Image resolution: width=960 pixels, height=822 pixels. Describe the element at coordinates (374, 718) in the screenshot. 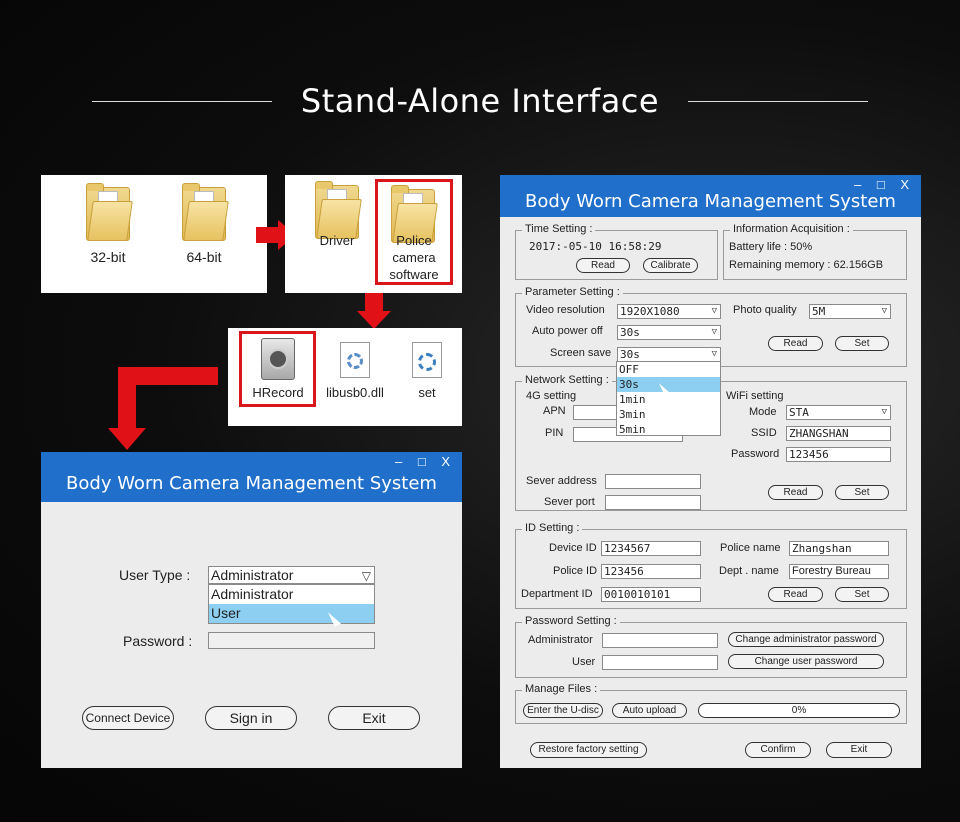

I see `exit-button: Exit` at that location.